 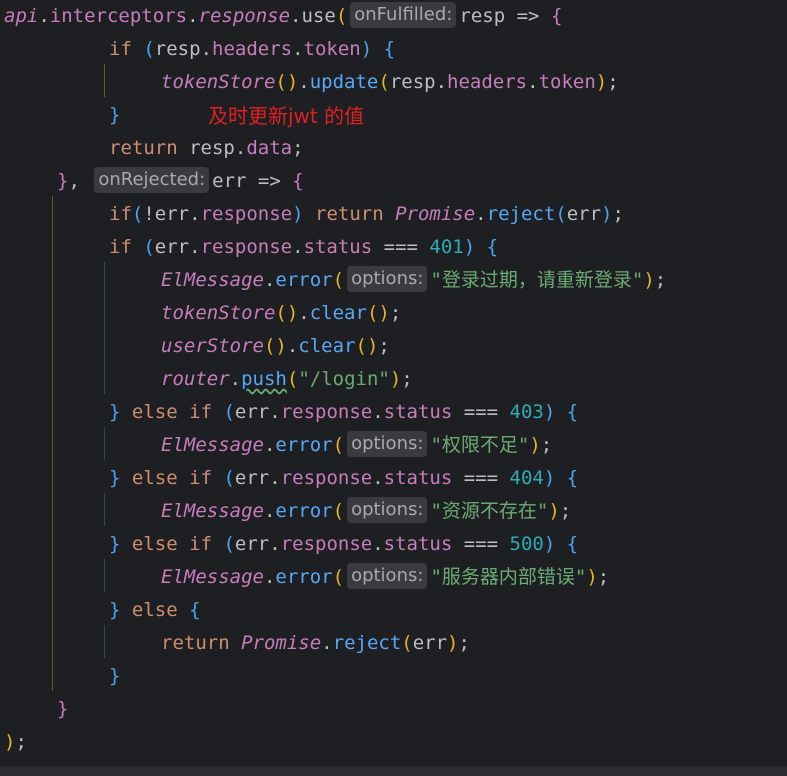 What do you see at coordinates (304, 247) in the screenshot?
I see `code-line: if (err.response.status === 401) {` at bounding box center [304, 247].